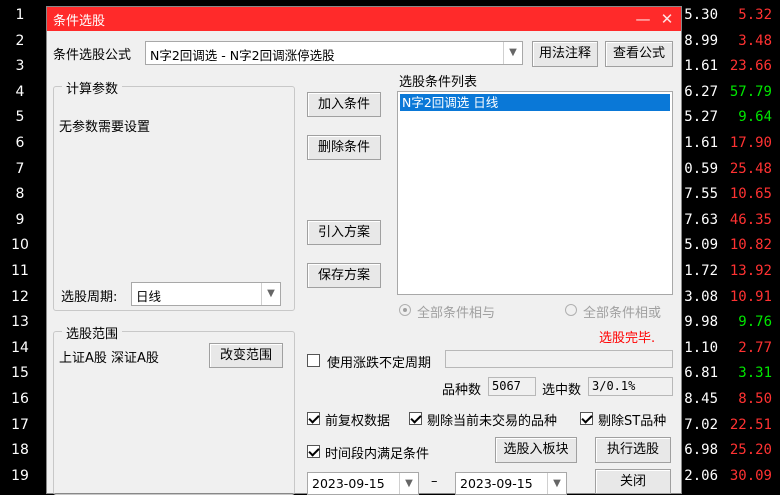 The image size is (780, 495). Describe the element at coordinates (206, 294) in the screenshot. I see `period-select: 日线 ▼` at that location.